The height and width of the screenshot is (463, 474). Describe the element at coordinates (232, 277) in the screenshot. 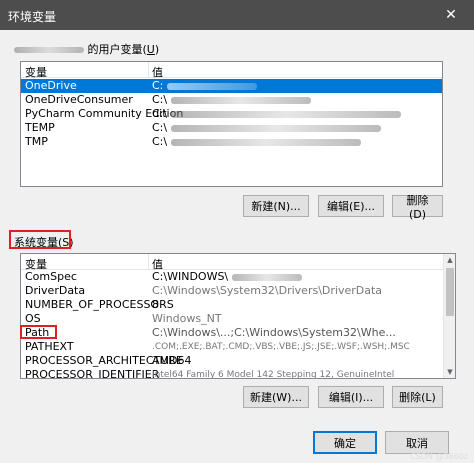

I see `system-variable-row: ComSpec C:\WINDOWS\` at that location.